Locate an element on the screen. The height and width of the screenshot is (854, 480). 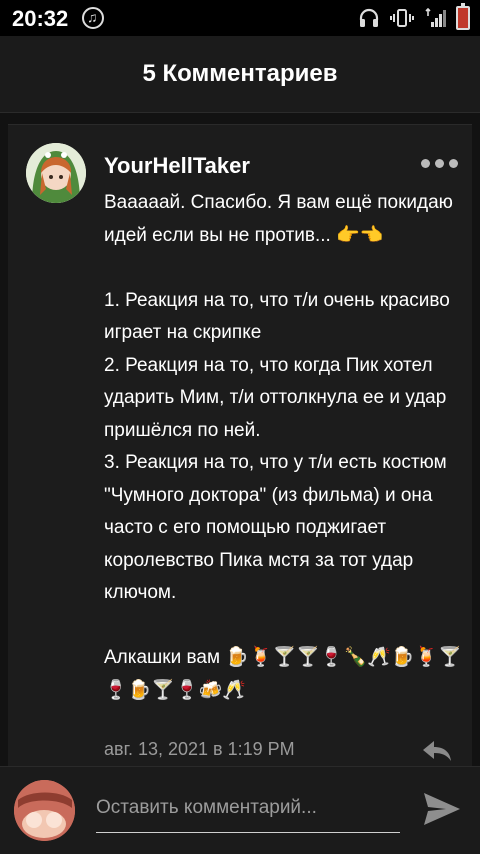
avatar-image is located at coordinates (56, 173).